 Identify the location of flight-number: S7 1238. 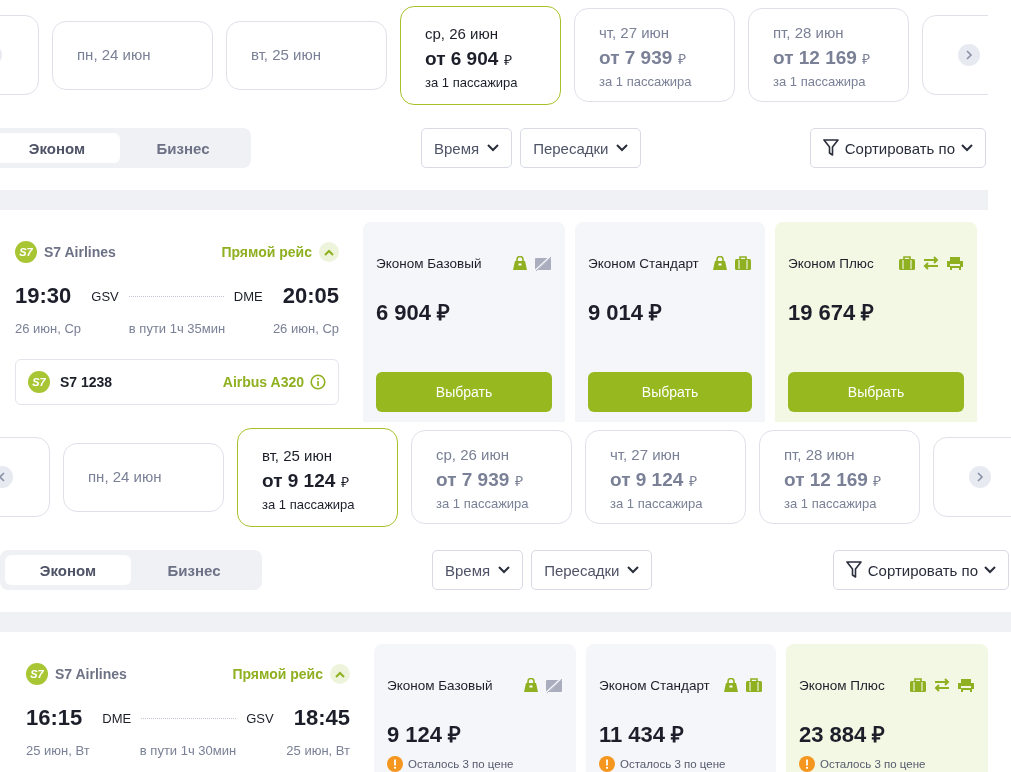
(86, 382).